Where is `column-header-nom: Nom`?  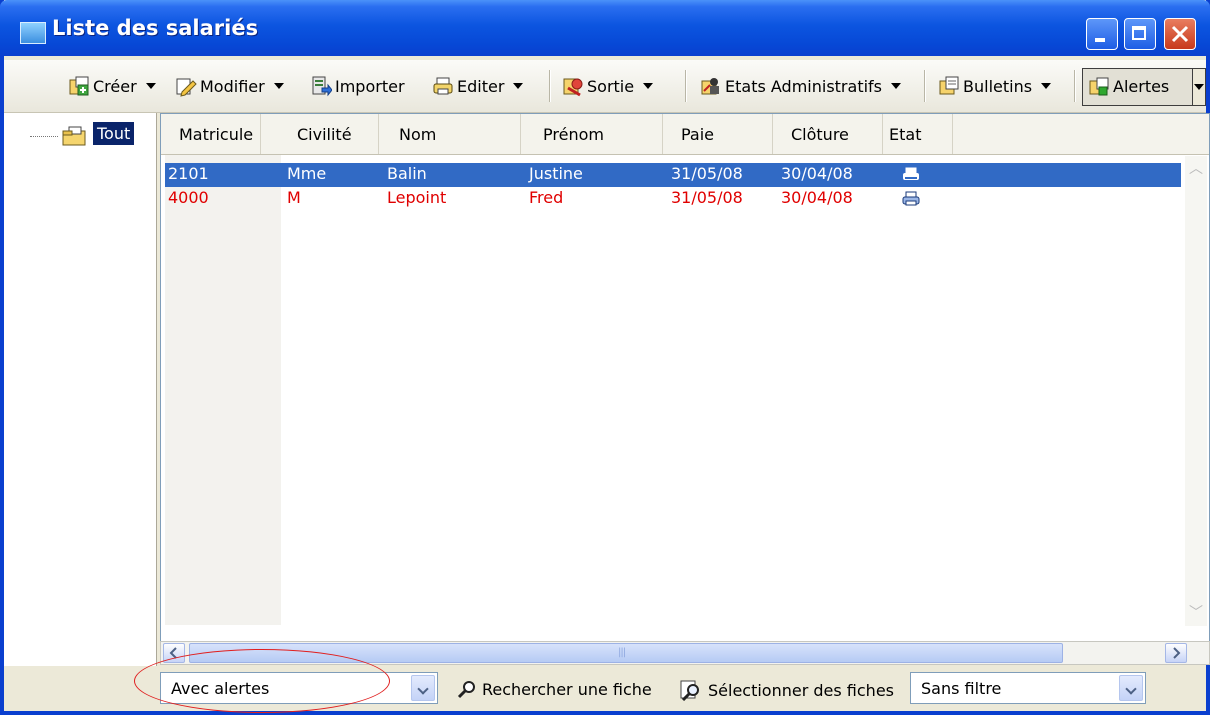
column-header-nom: Nom is located at coordinates (450, 134).